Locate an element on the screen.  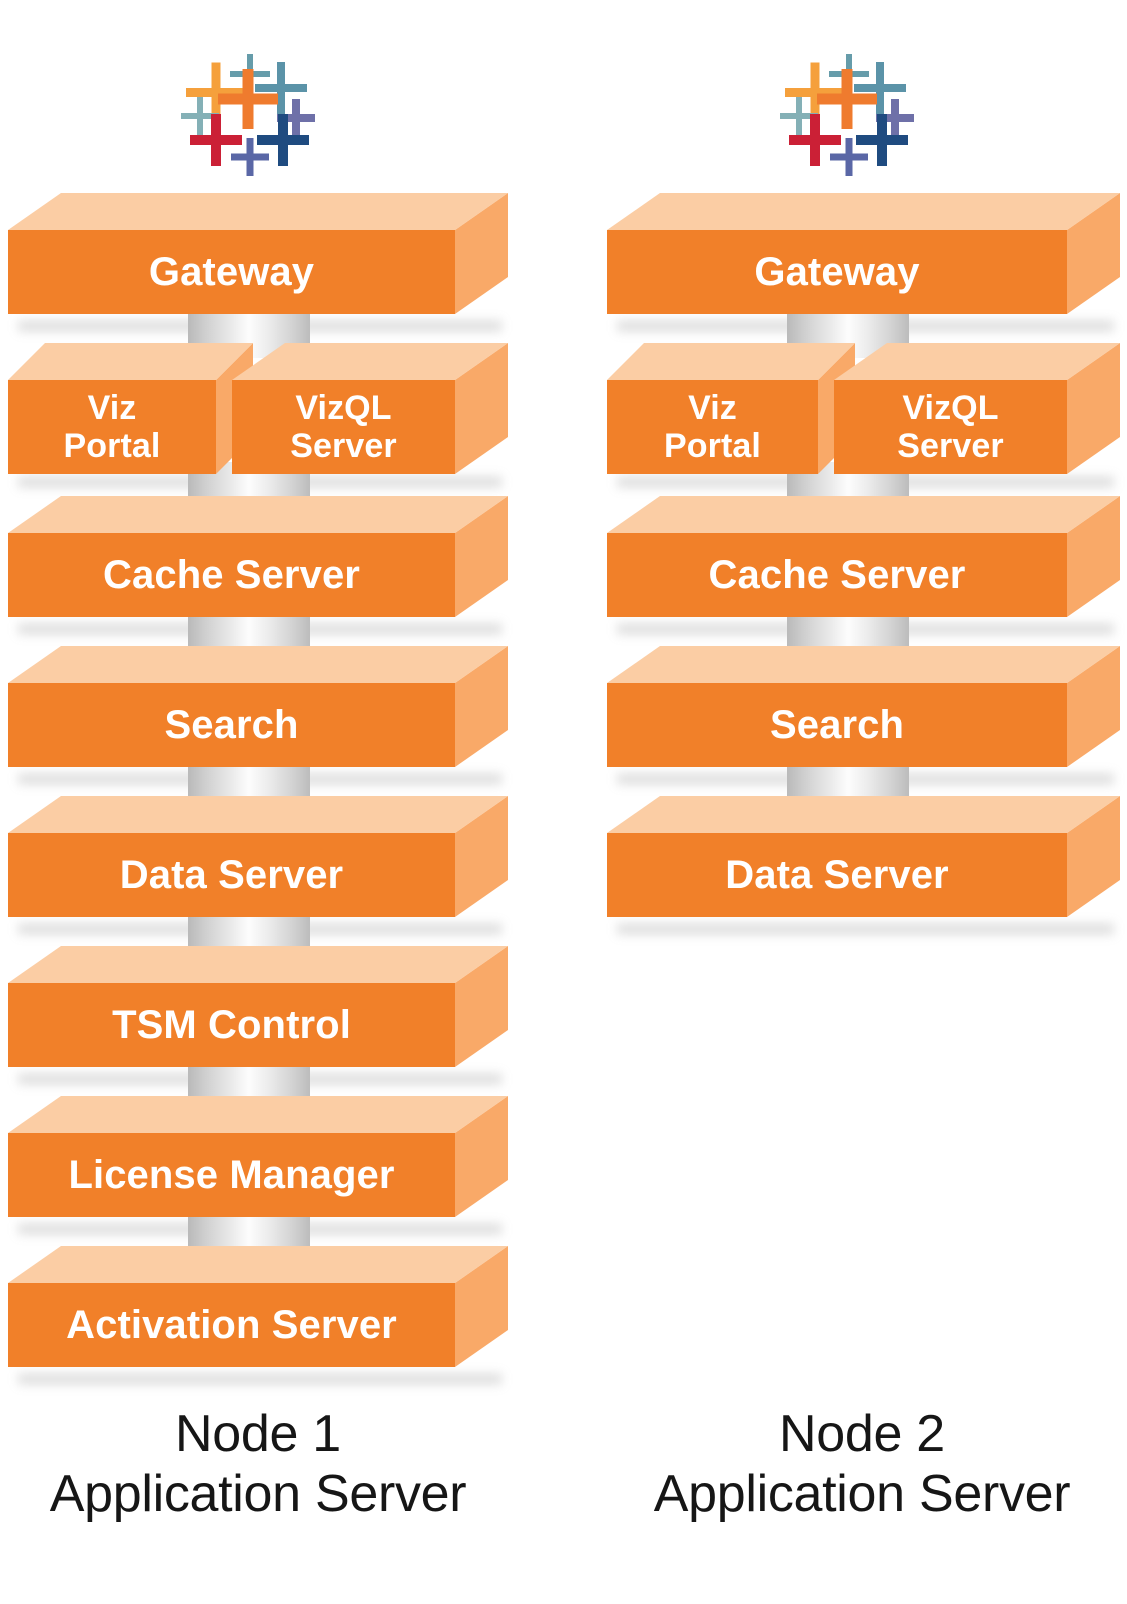
service-label-activation-server: Activation Server is located at coordinates (231, 1325).